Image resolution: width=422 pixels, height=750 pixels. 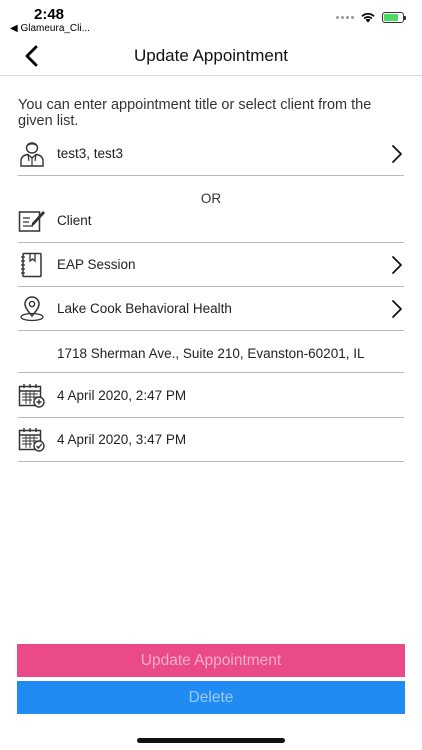 I want to click on edit-note-icon, so click(x=31, y=221).